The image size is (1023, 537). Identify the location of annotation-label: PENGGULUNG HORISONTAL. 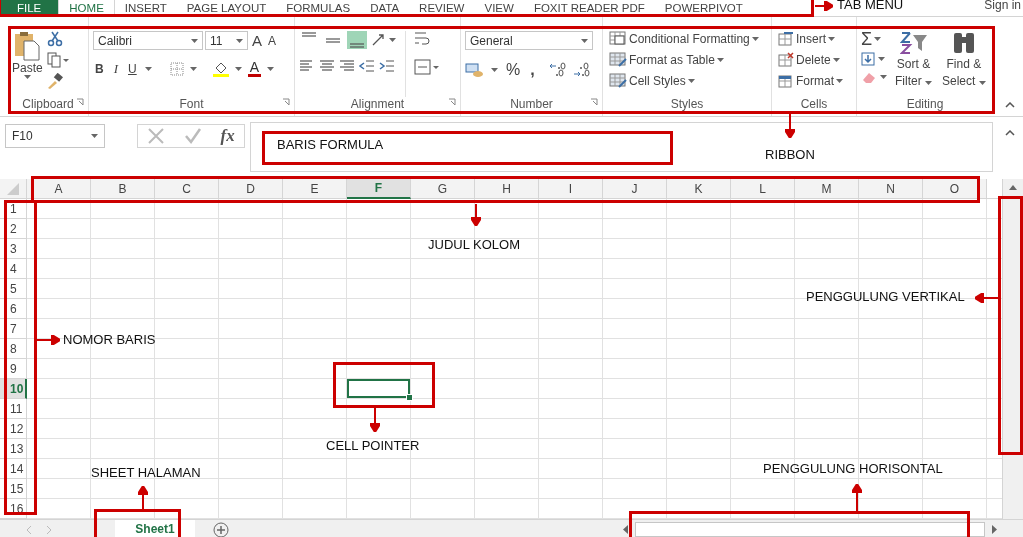
(853, 468).